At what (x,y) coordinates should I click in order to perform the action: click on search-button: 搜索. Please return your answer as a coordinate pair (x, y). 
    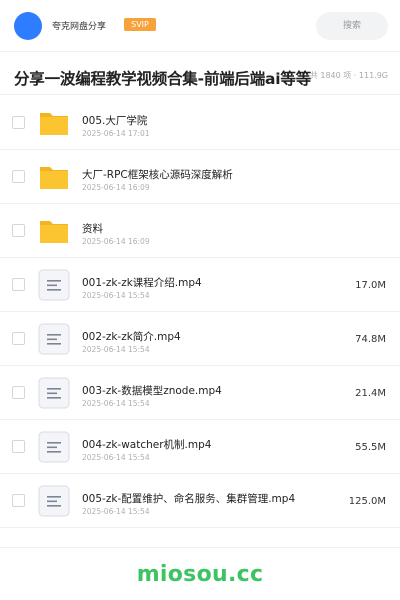
    Looking at the image, I should click on (352, 26).